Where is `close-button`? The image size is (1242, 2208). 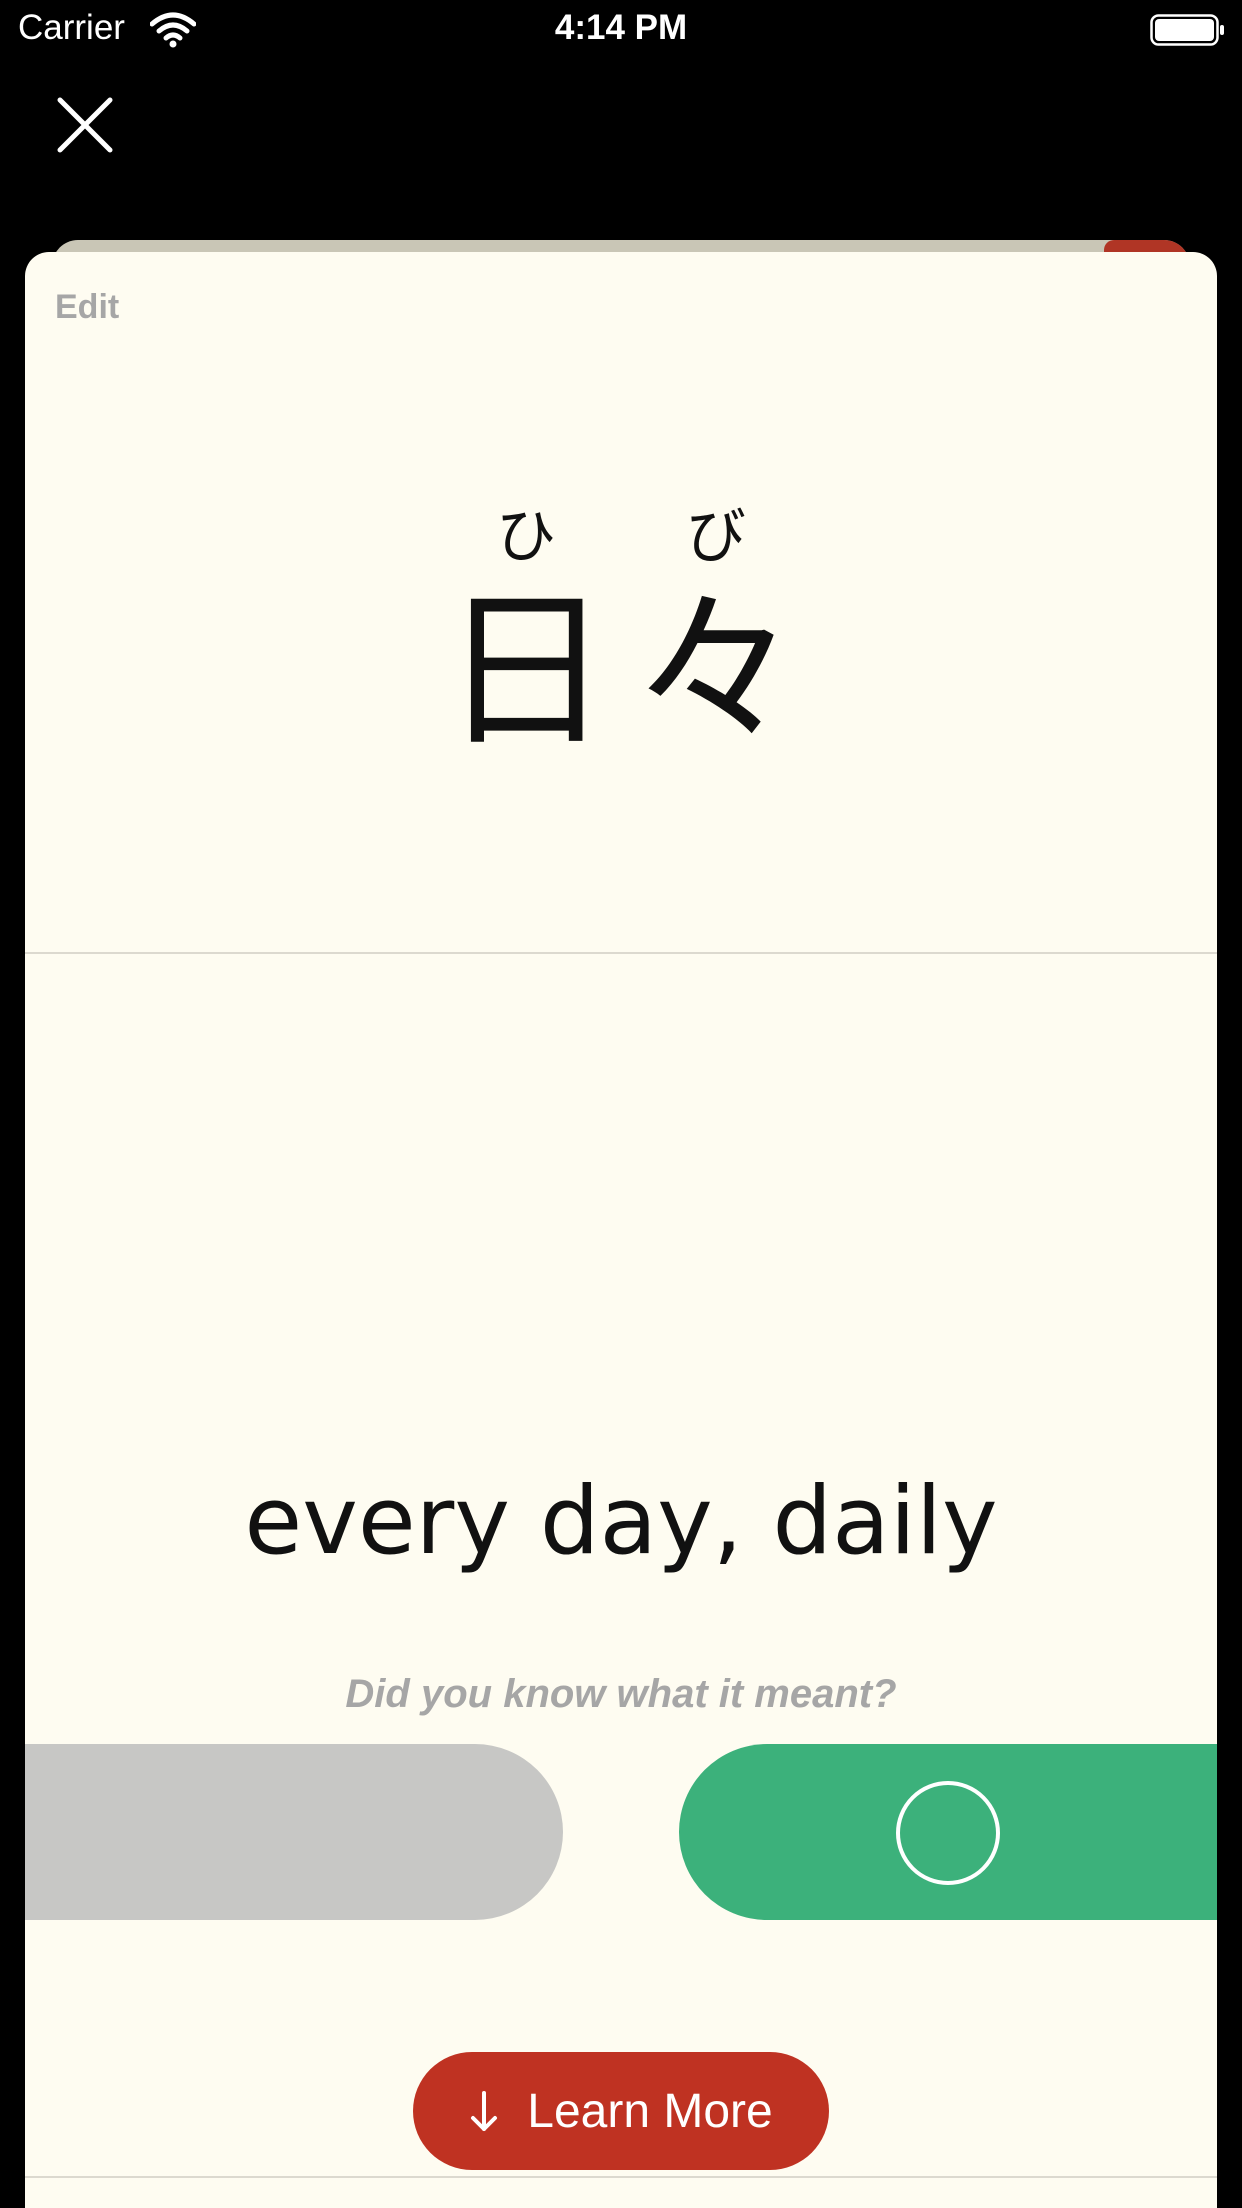 close-button is located at coordinates (85, 125).